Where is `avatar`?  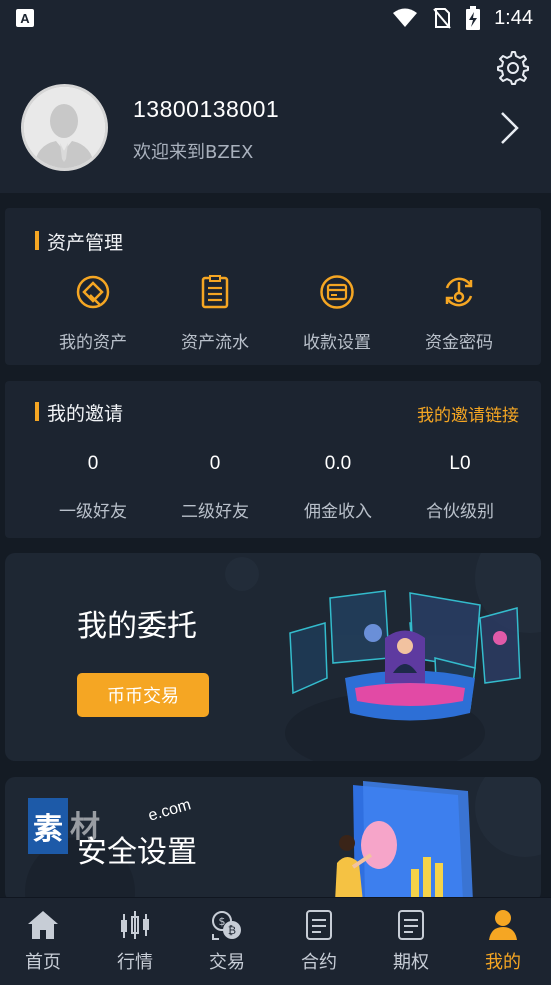 avatar is located at coordinates (64, 127).